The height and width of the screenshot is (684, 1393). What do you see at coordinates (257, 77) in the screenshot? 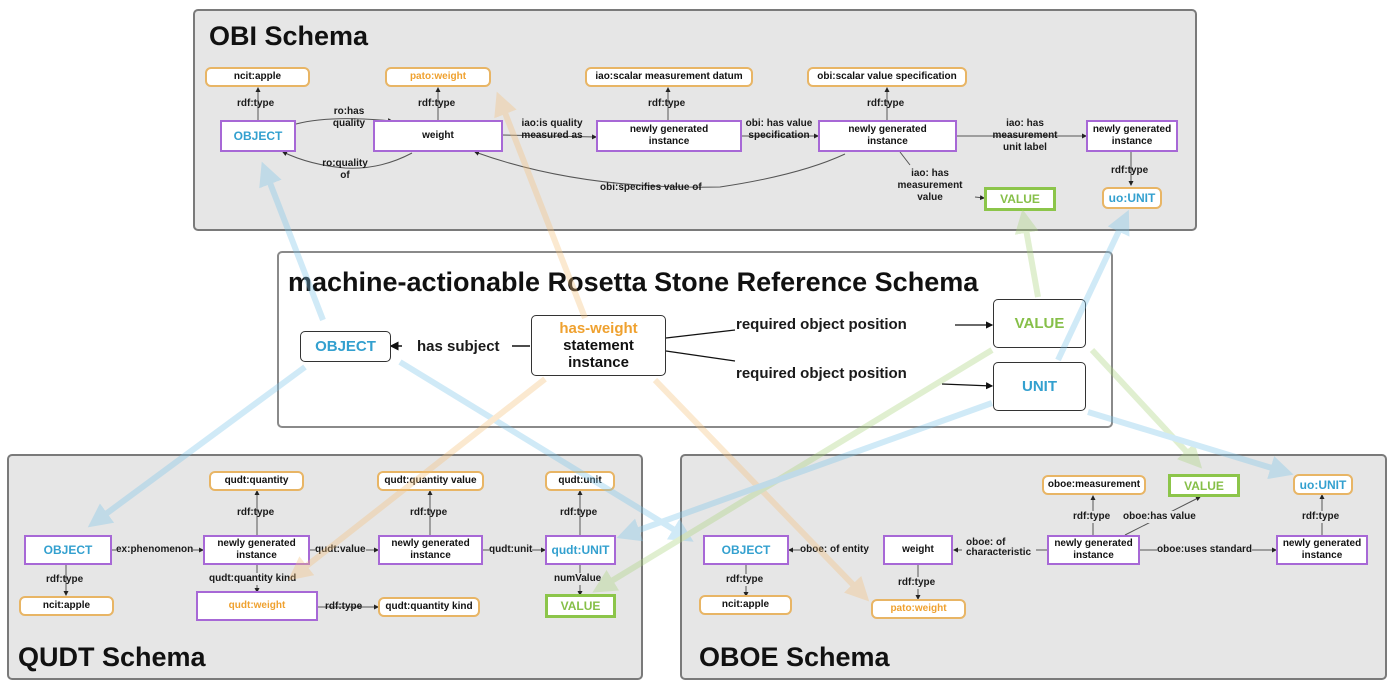
I see `obi-node-ncit-apple: ncit:apple` at bounding box center [257, 77].